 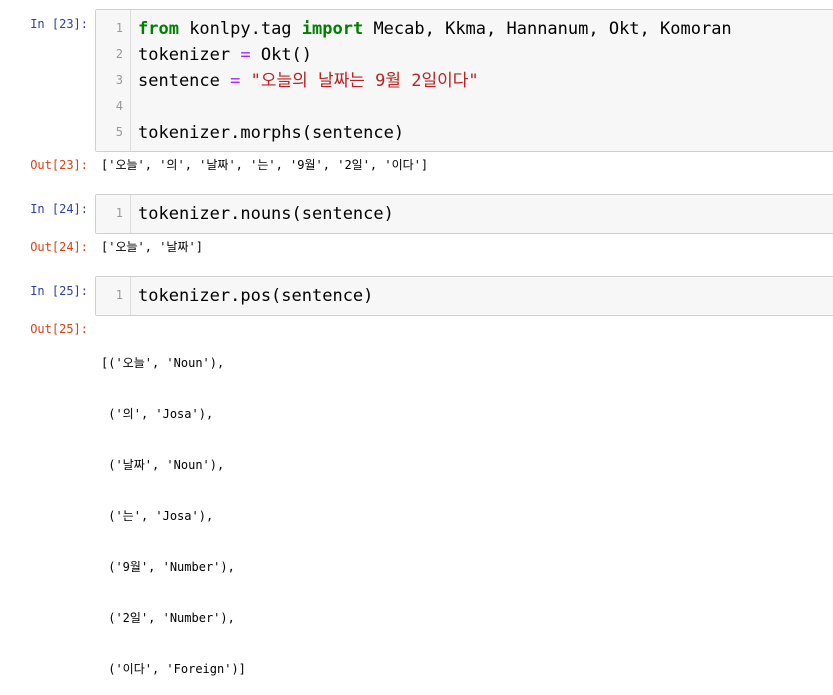 I want to click on code-token: konlpy.tag, so click(x=240, y=29).